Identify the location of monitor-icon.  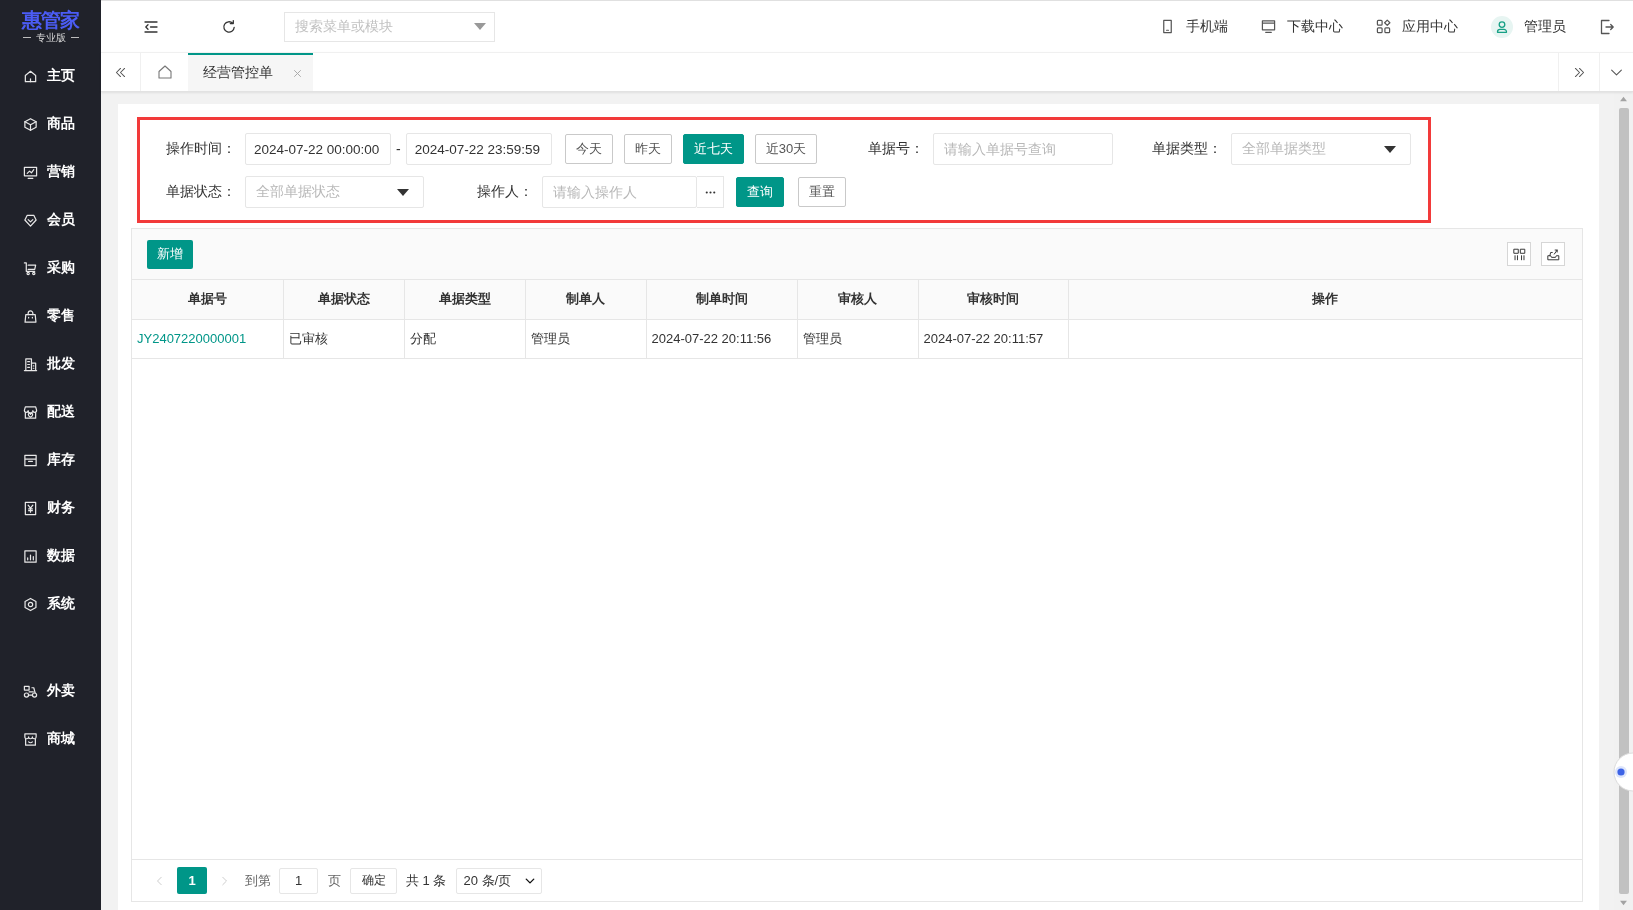
(1268, 26).